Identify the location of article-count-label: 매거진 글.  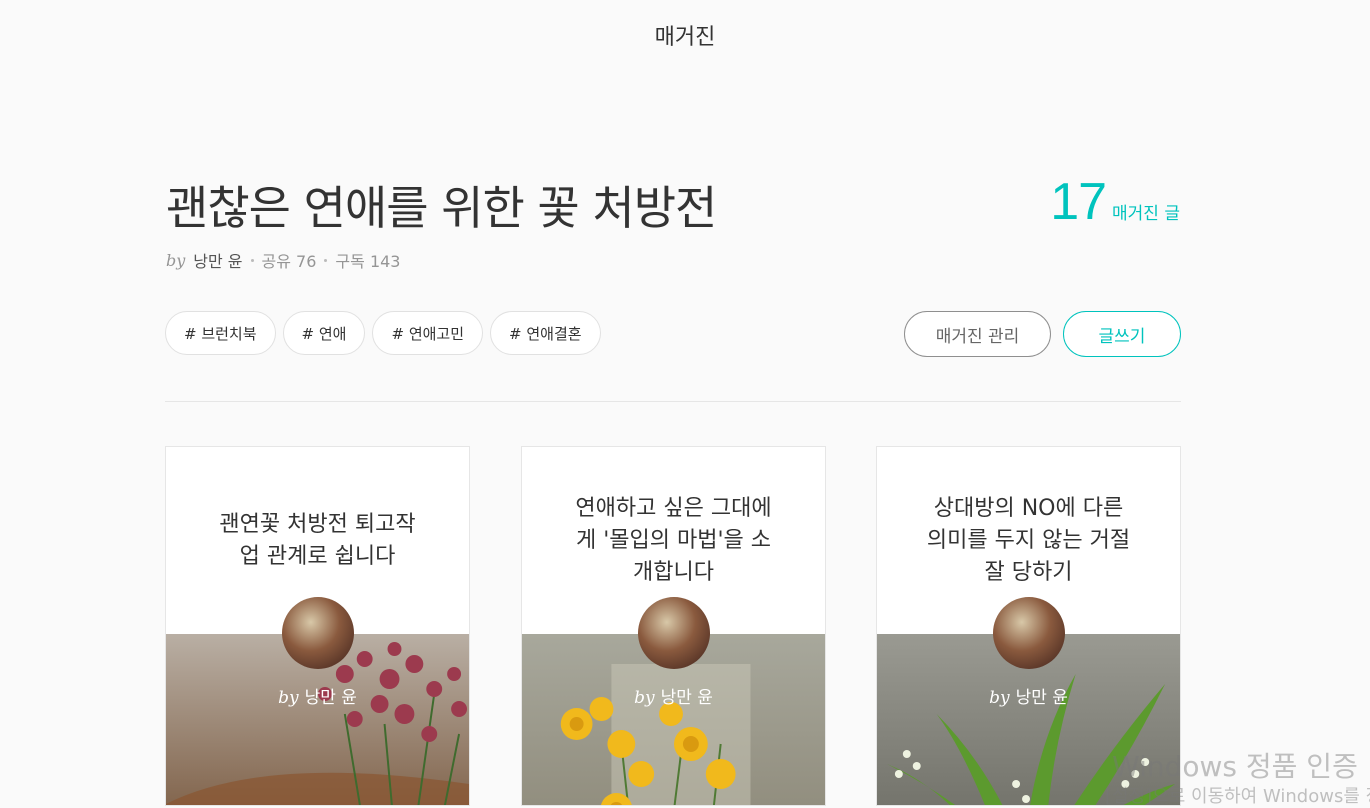
(1146, 214).